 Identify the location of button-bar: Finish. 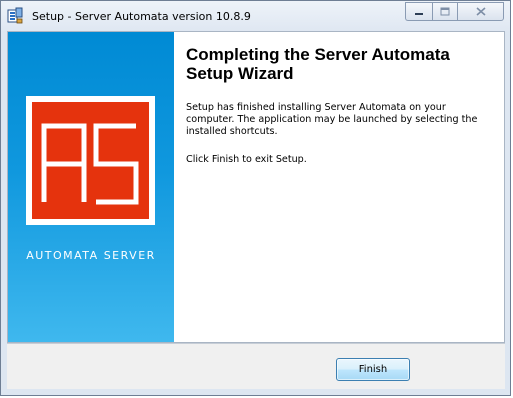
(256, 366).